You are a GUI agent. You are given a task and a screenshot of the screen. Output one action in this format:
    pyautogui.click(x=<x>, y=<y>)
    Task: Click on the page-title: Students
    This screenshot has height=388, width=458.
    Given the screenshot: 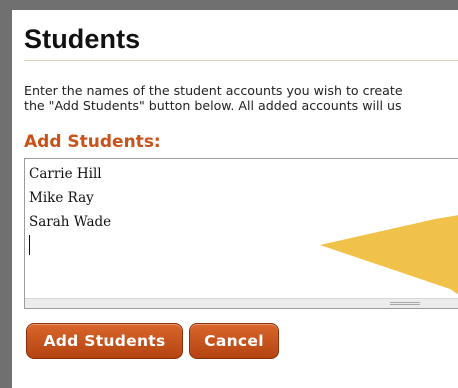 What is the action you would take?
    pyautogui.click(x=82, y=39)
    